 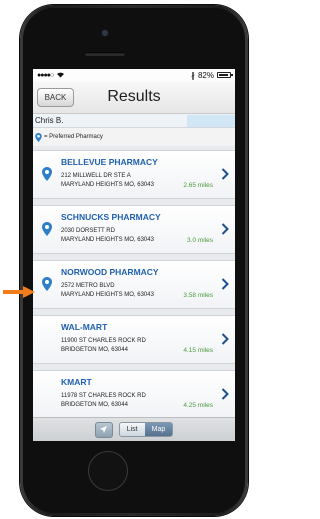 What do you see at coordinates (88, 286) in the screenshot?
I see `pharmacy-address-line1: 2572 METRO BLVD` at bounding box center [88, 286].